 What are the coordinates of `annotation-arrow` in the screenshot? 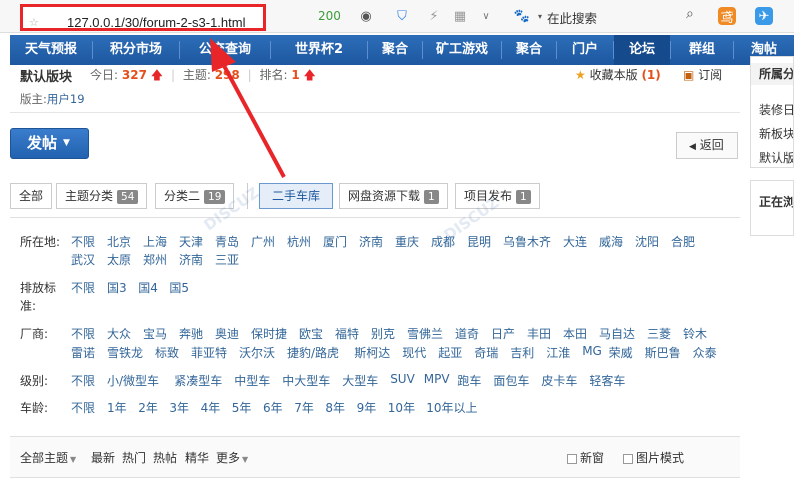 It's located at (248, 108).